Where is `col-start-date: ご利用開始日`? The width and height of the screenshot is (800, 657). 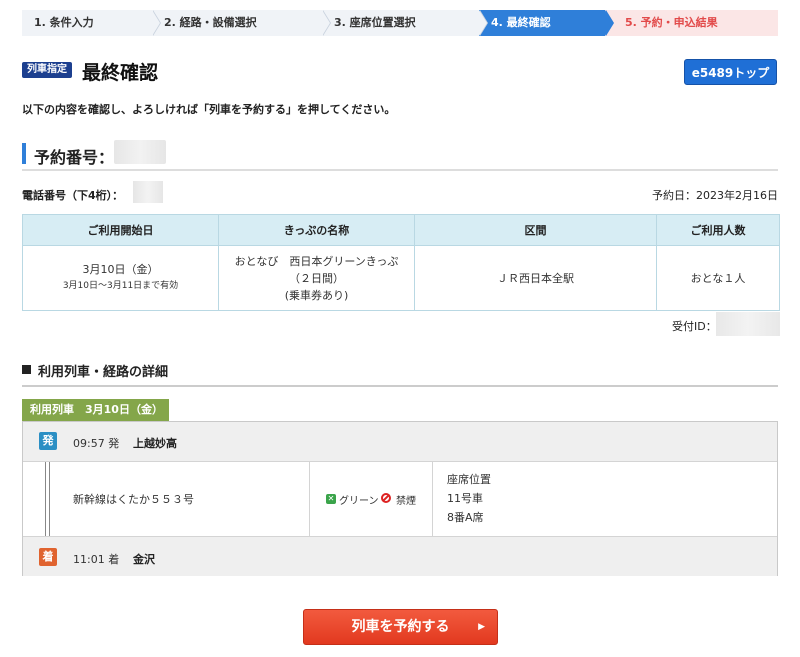
col-start-date: ご利用開始日 is located at coordinates (120, 230).